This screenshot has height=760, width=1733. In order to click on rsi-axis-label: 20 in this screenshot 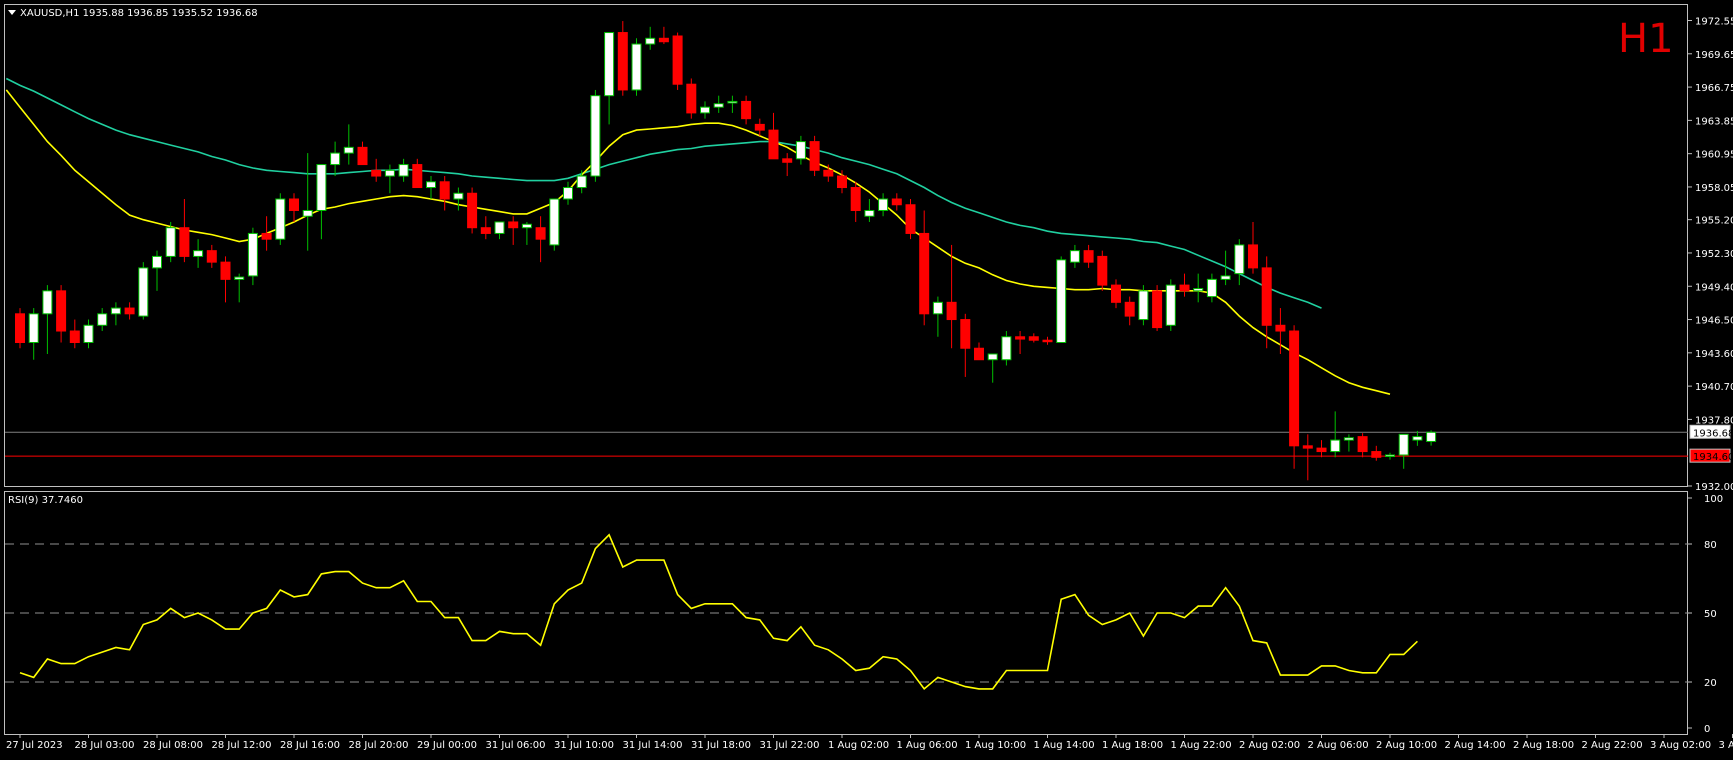, I will do `click(1710, 683)`.